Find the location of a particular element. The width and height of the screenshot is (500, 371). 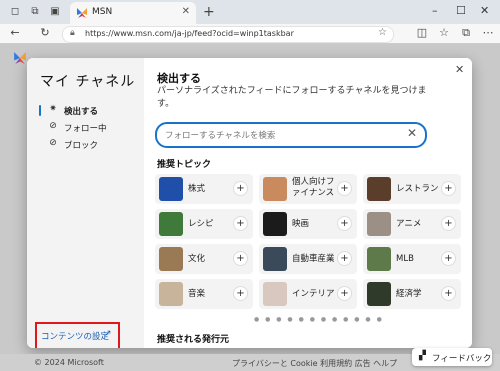

topic-card: 自動車産業 + is located at coordinates (308, 259).